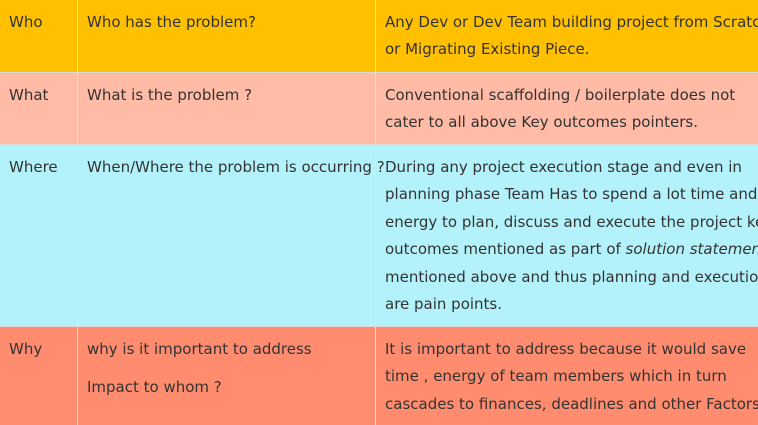 Image resolution: width=758 pixels, height=425 pixels. Describe the element at coordinates (26, 349) in the screenshot. I see `row-key: Why` at that location.